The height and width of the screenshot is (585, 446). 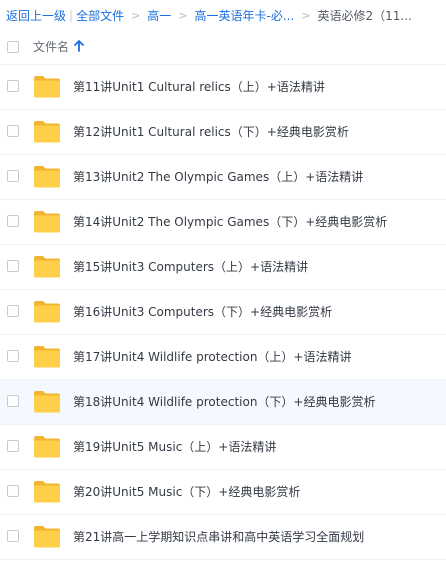 I want to click on file-row: 第12讲Unit1 Cultural relics（下）+经典电影赏析, so click(x=223, y=132).